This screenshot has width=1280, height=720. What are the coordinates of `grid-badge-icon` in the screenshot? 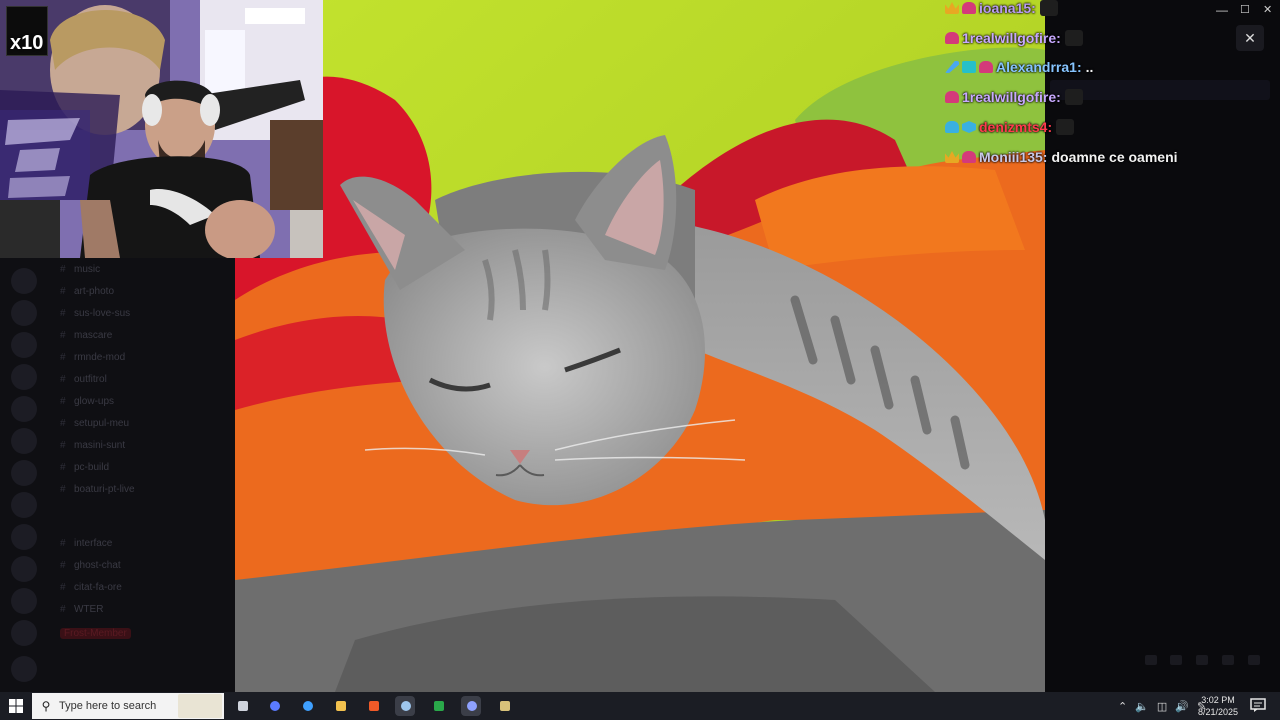 It's located at (969, 67).